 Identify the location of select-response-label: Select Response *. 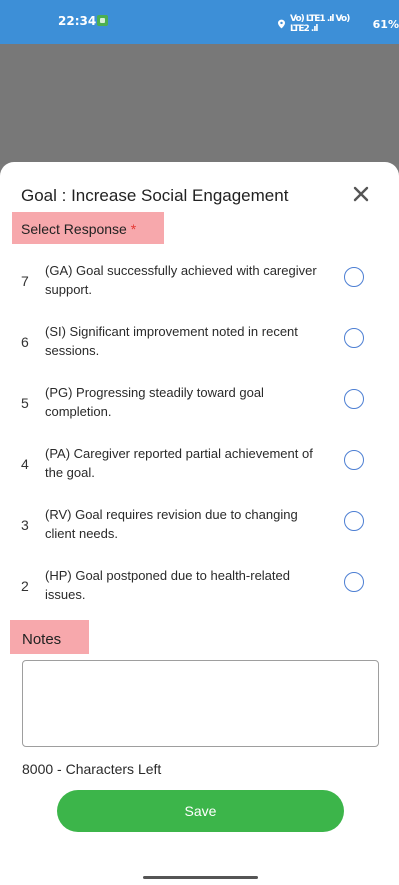
(78, 229).